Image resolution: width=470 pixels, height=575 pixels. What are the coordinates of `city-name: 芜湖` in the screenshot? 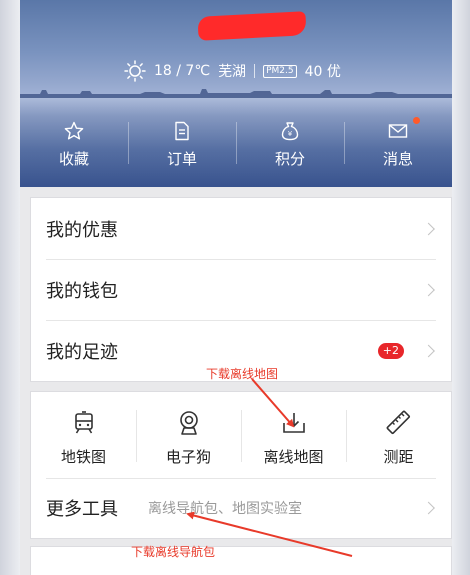 It's located at (232, 72).